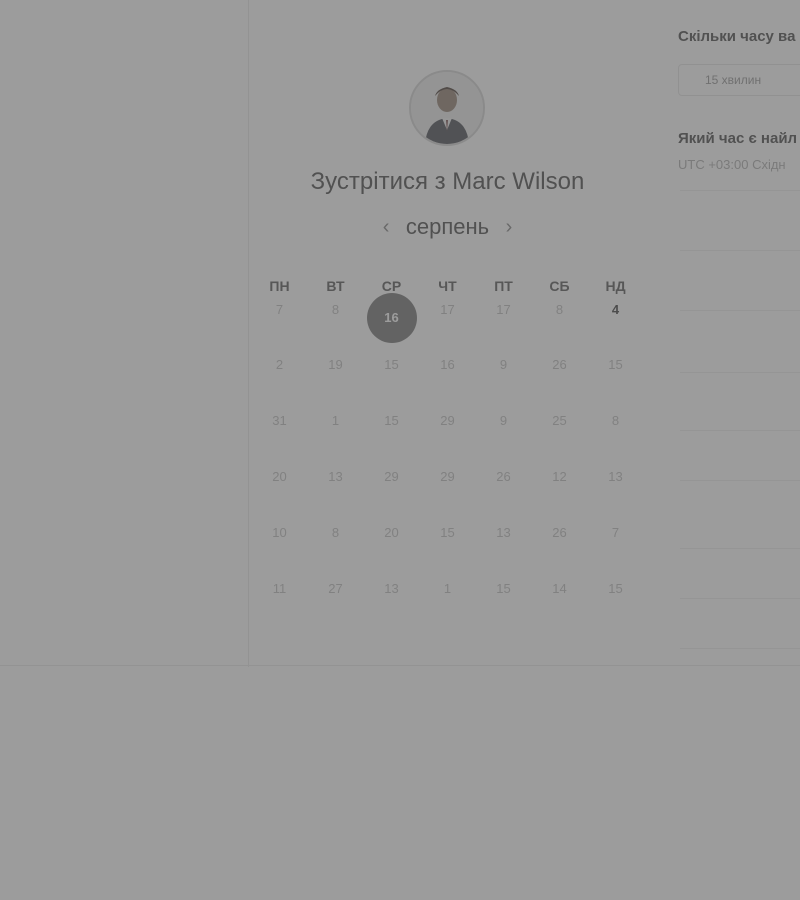  What do you see at coordinates (447, 108) in the screenshot?
I see `host-avatar` at bounding box center [447, 108].